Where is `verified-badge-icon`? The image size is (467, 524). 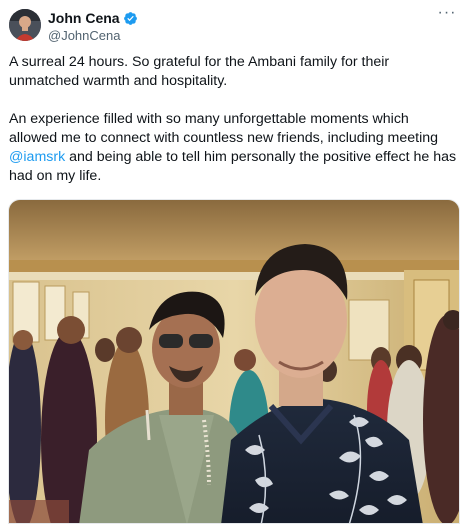
verified-badge-icon is located at coordinates (130, 18).